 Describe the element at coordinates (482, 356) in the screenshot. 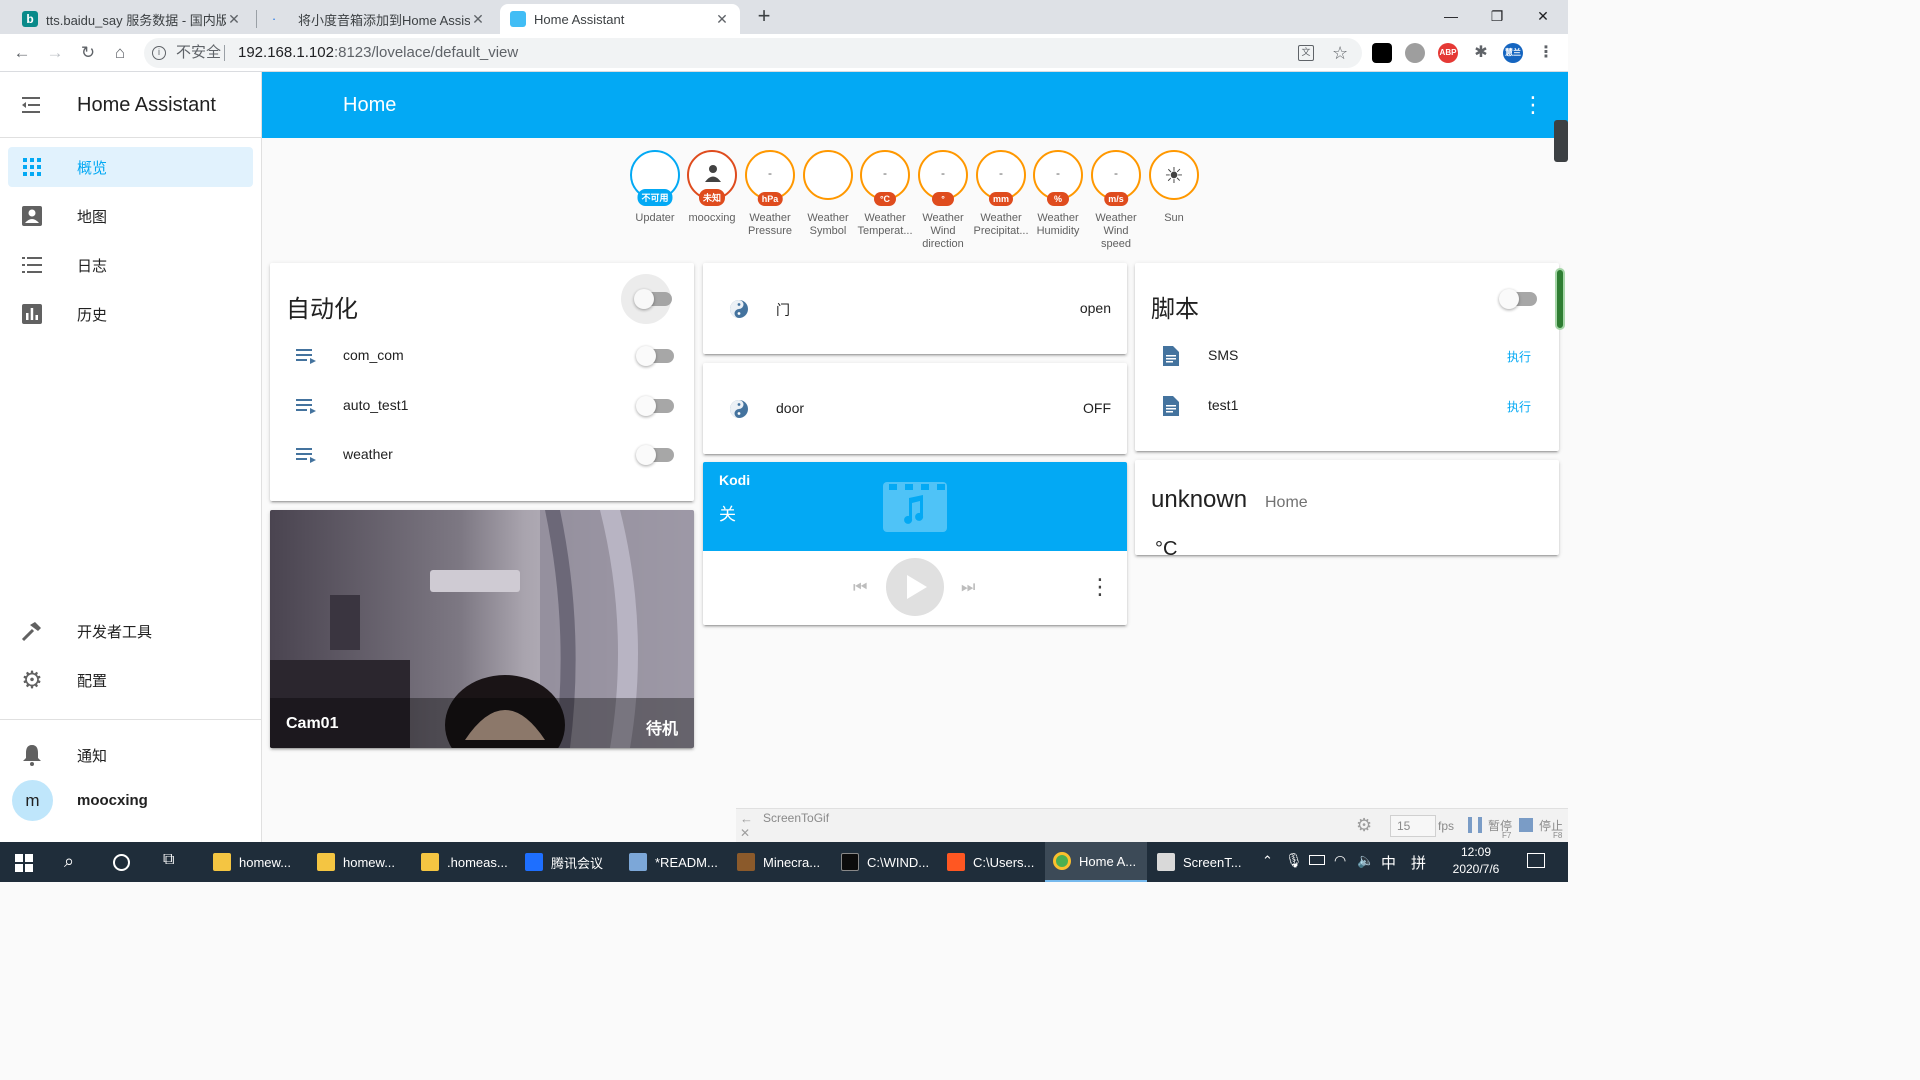

I see `list-item: com_com` at that location.